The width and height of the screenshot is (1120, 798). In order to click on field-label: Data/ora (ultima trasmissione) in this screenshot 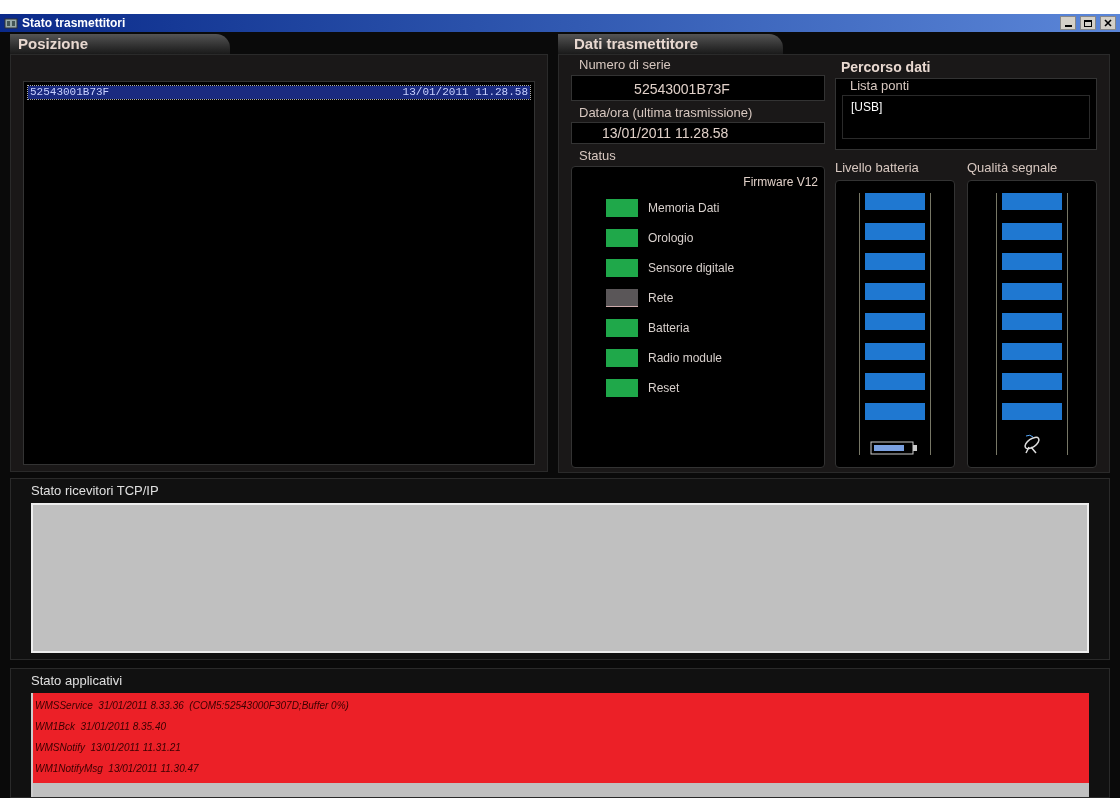, I will do `click(666, 112)`.